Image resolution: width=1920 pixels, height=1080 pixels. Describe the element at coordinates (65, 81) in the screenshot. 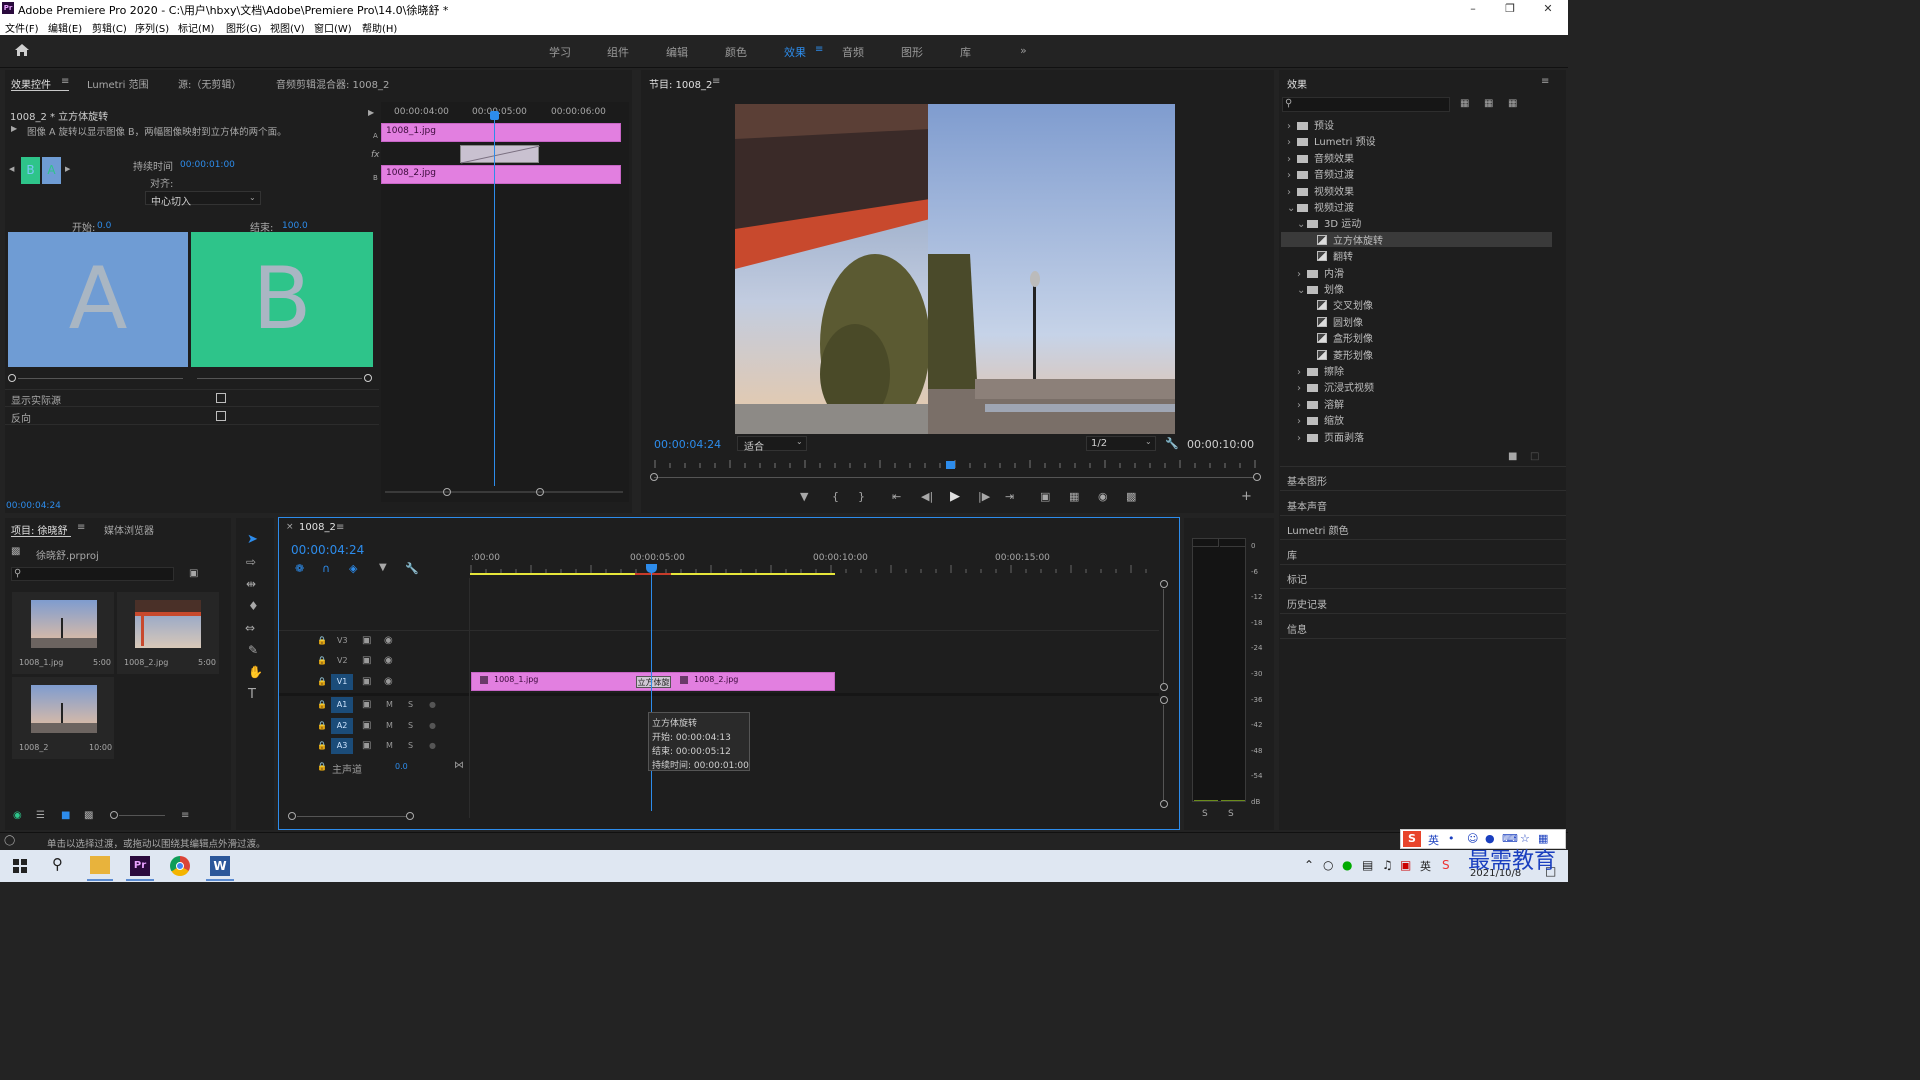

I see `panel-menu-icon: ≡` at that location.